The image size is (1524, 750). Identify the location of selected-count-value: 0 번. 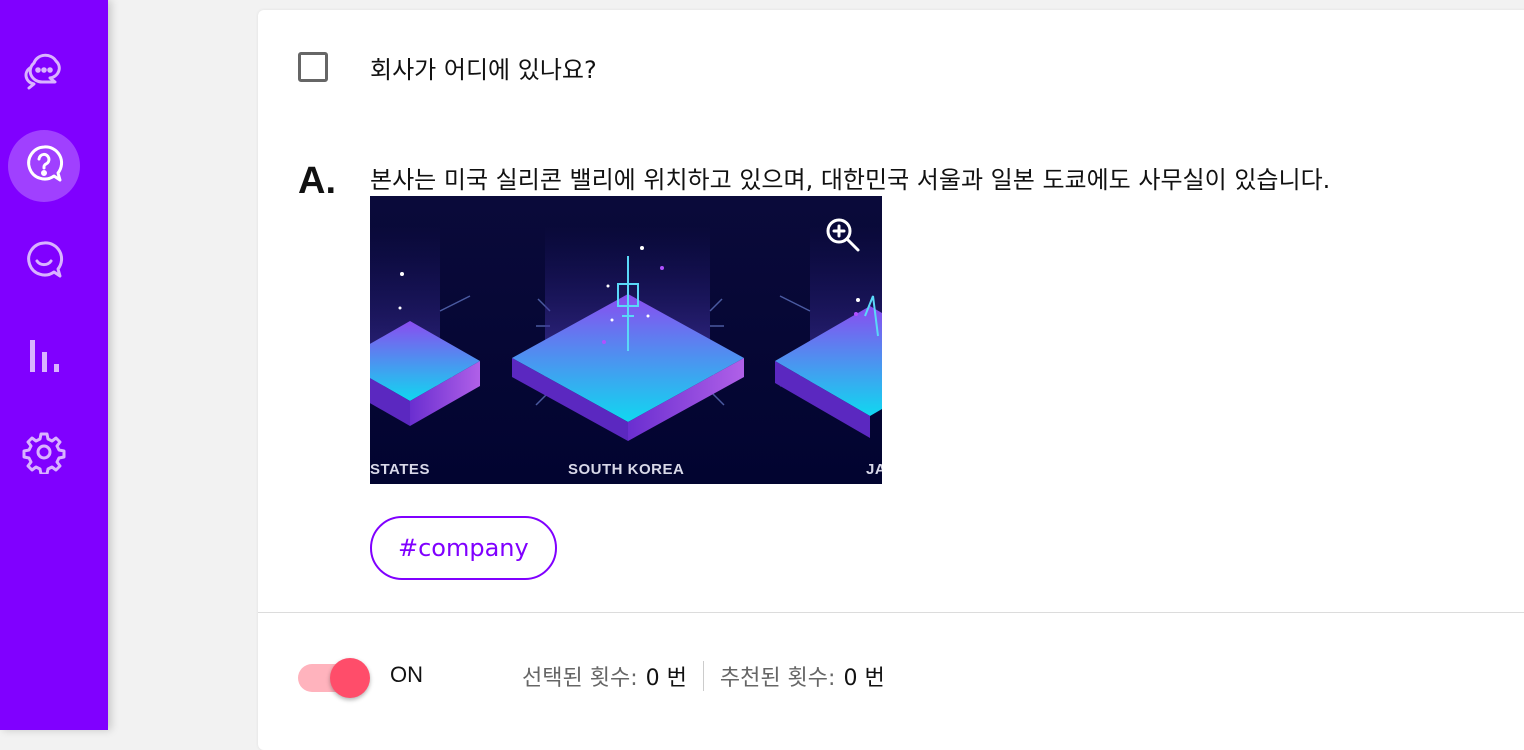
(666, 678).